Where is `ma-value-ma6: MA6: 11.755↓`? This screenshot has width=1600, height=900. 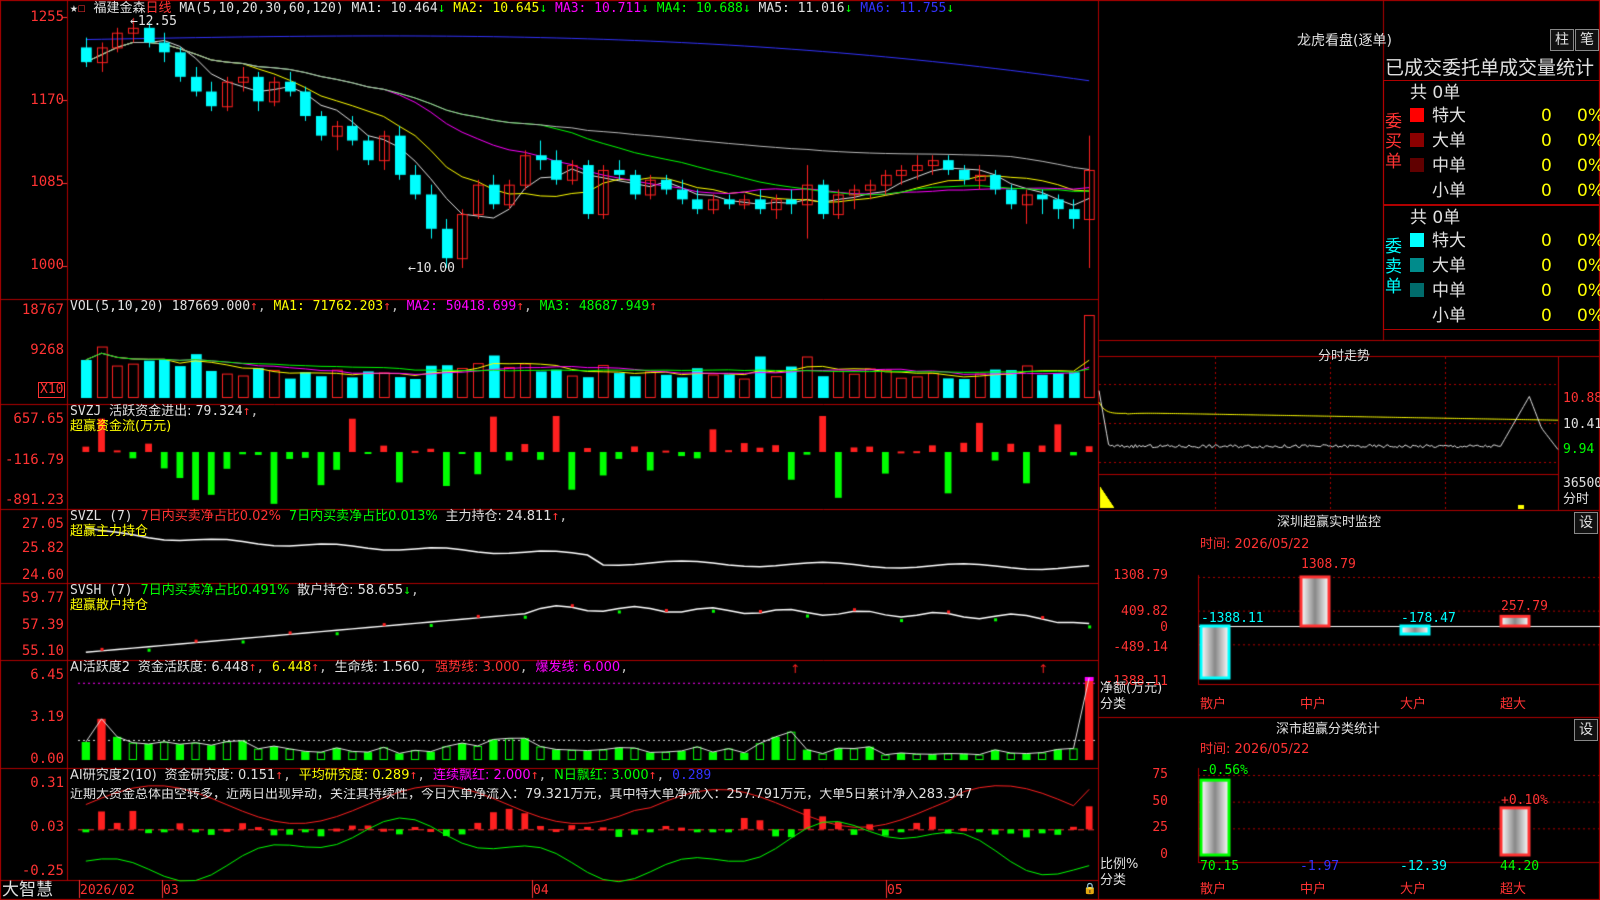 ma-value-ma6: MA6: 11.755↓ is located at coordinates (903, 8).